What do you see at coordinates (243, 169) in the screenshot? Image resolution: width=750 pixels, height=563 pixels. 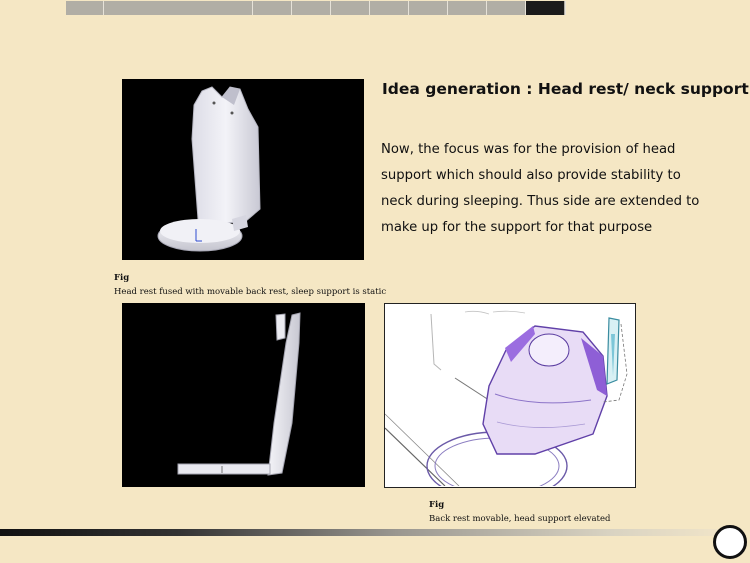 I see `render-seat-backrest` at bounding box center [243, 169].